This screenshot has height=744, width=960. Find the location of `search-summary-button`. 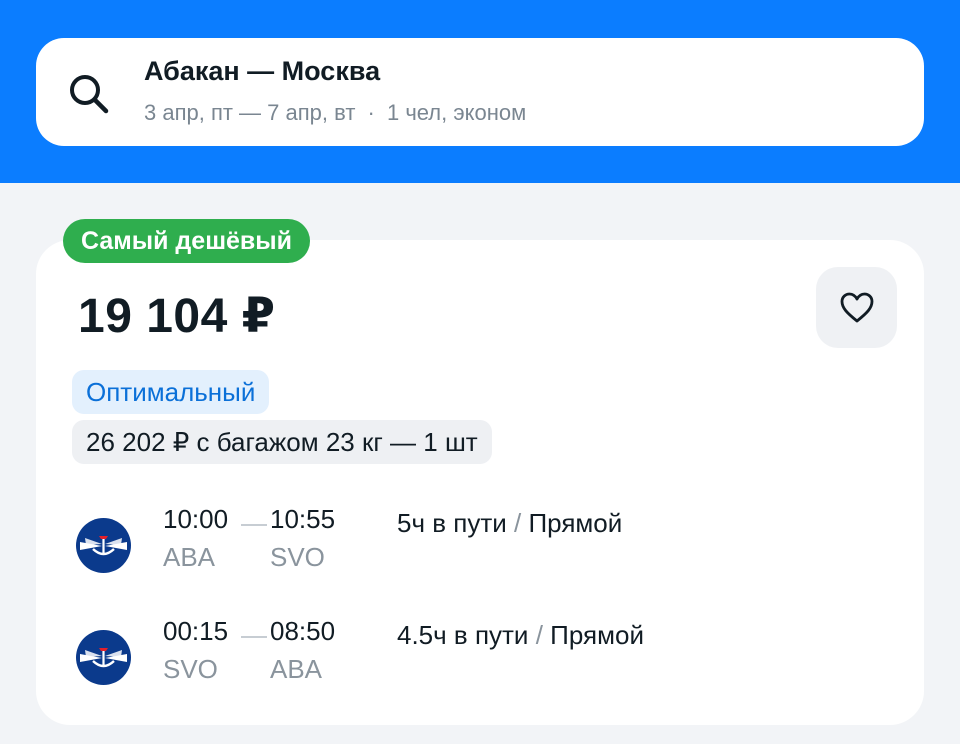

search-summary-button is located at coordinates (480, 92).